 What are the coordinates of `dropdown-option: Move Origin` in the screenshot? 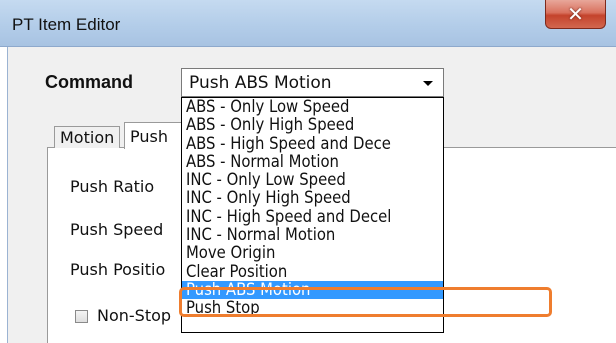 It's located at (312, 253).